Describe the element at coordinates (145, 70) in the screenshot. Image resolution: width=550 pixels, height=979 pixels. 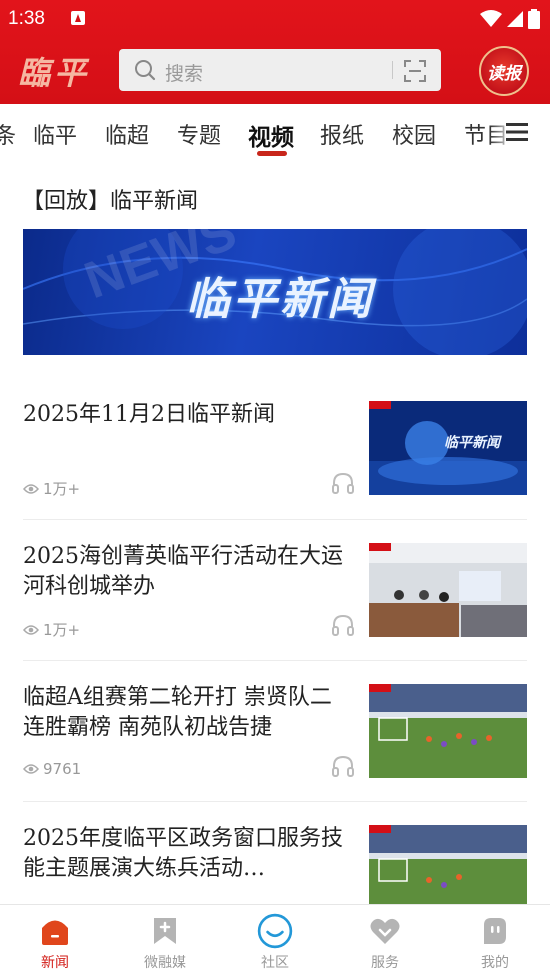
I see `search-icon` at that location.